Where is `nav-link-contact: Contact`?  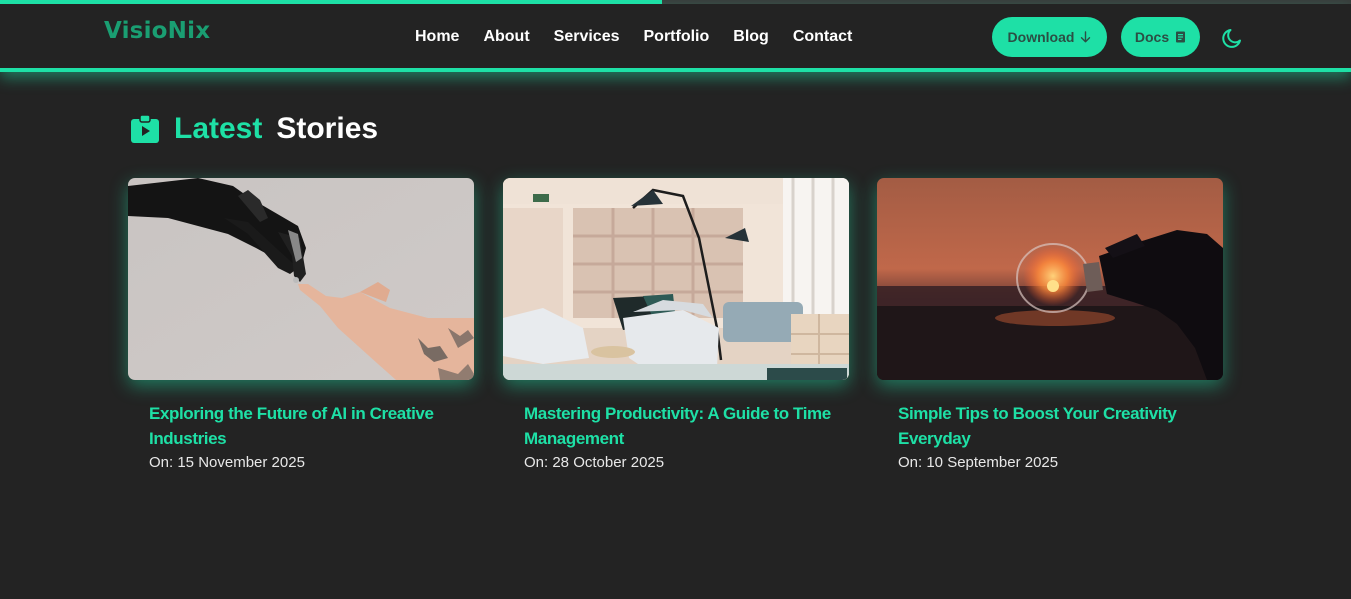
nav-link-contact: Contact is located at coordinates (823, 37).